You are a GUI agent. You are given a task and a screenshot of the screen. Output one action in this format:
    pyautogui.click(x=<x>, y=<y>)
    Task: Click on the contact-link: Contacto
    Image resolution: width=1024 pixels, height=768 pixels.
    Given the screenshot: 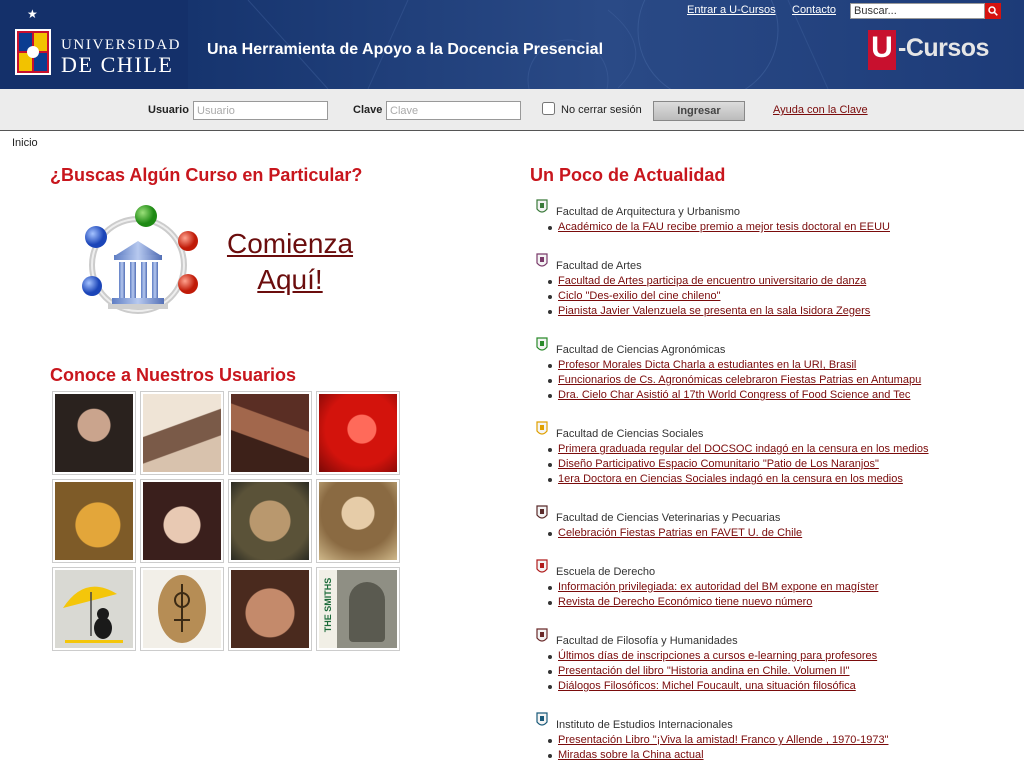 What is the action you would take?
    pyautogui.click(x=814, y=10)
    